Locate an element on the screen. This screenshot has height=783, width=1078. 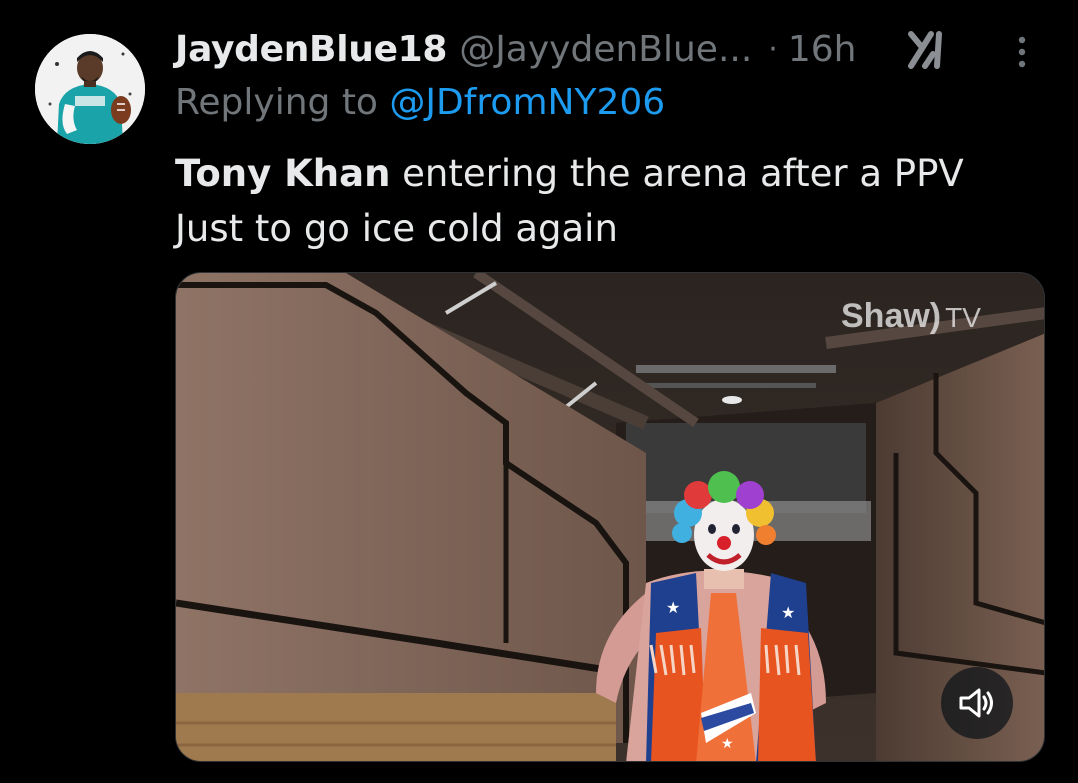
speaker-muted-icon is located at coordinates (976, 703).